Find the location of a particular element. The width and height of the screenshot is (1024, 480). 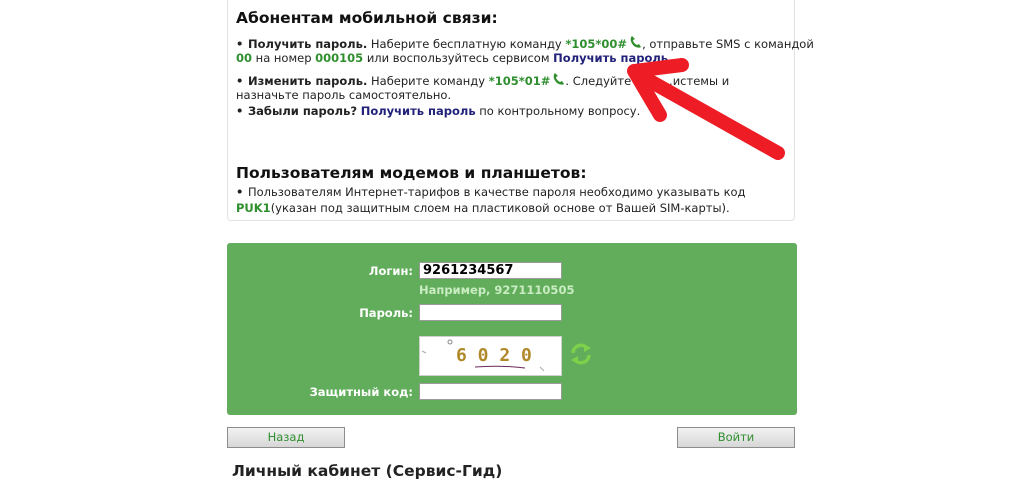

text: назначьте пароль самостоятельно. is located at coordinates (344, 95).